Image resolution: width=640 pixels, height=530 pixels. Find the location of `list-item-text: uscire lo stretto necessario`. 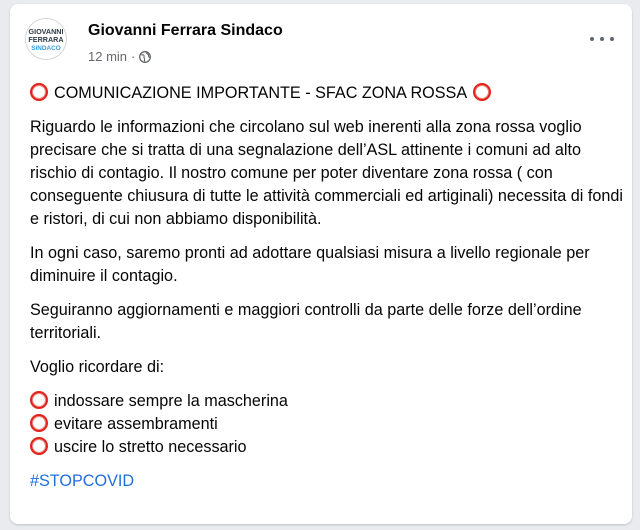

list-item-text: uscire lo stretto necessario is located at coordinates (150, 447).